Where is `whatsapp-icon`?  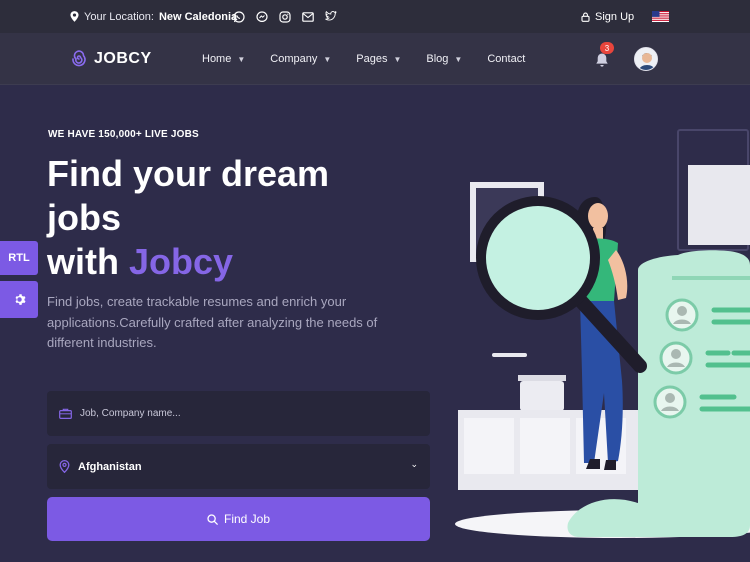 whatsapp-icon is located at coordinates (239, 17).